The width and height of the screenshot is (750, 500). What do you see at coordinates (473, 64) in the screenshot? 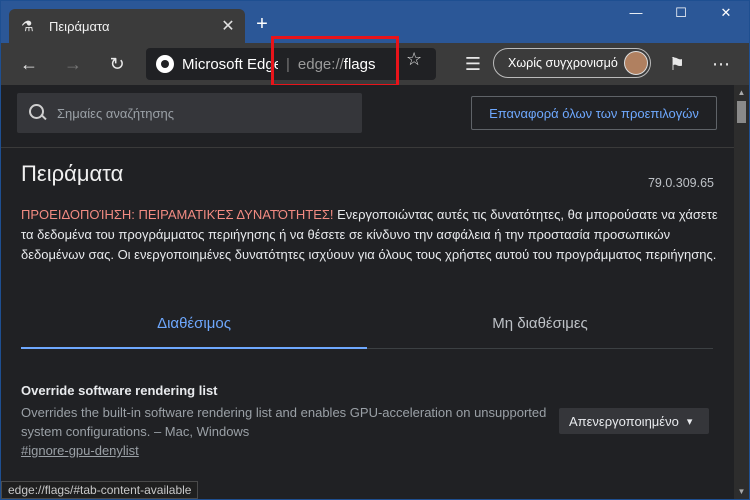
I see `favorites-list-icon: ☰` at bounding box center [473, 64].